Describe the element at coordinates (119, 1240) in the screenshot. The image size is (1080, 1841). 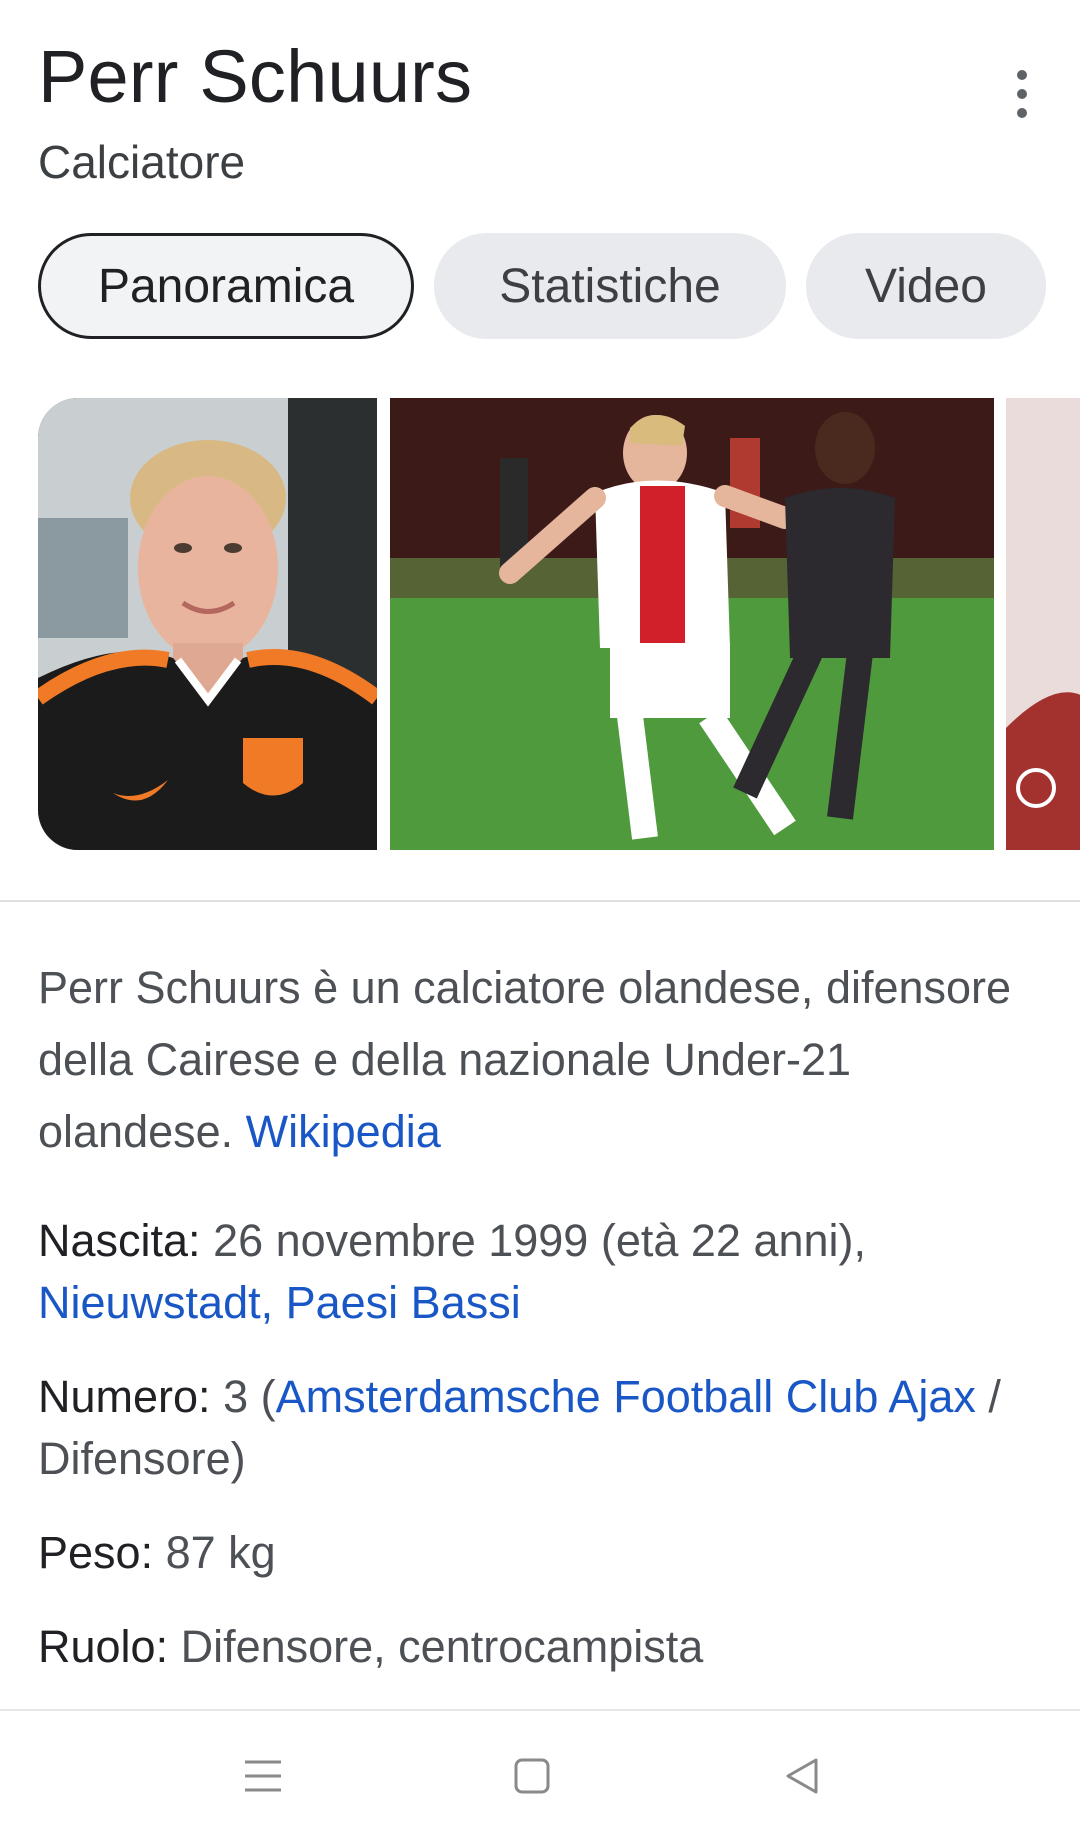
I see `fact-label: Nascita:` at that location.